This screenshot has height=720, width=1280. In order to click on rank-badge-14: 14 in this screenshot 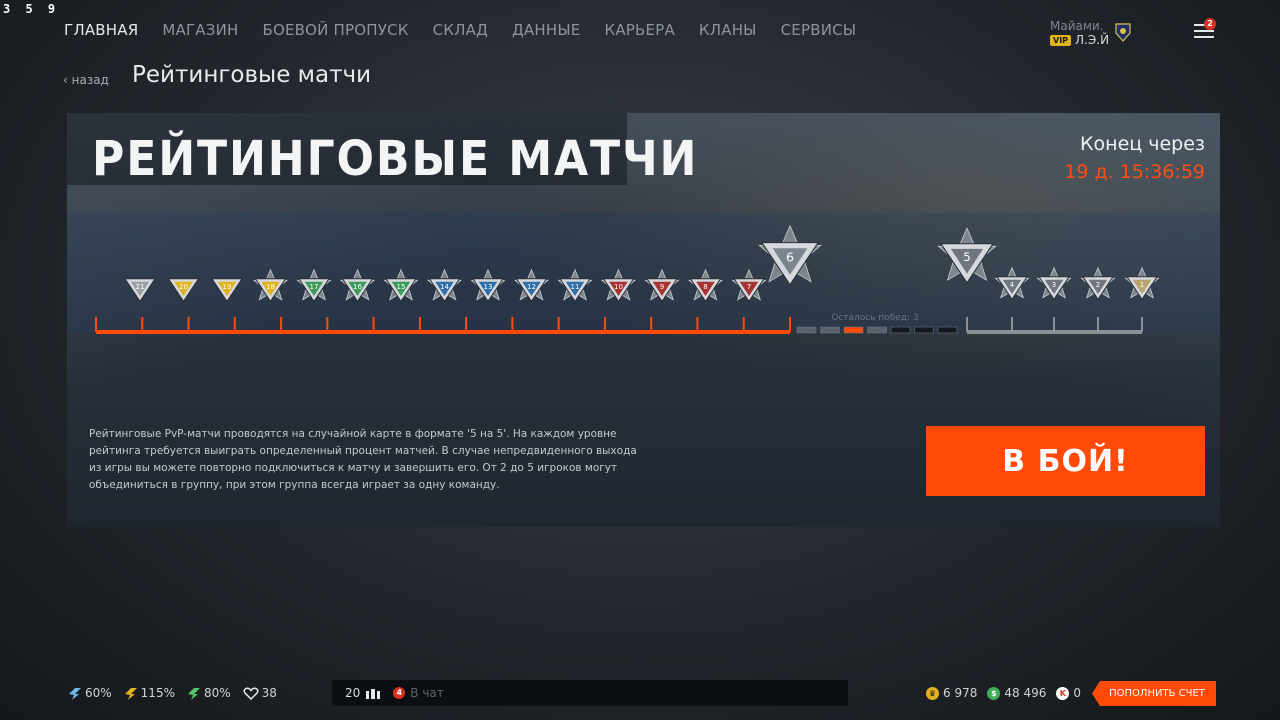, I will do `click(444, 285)`.